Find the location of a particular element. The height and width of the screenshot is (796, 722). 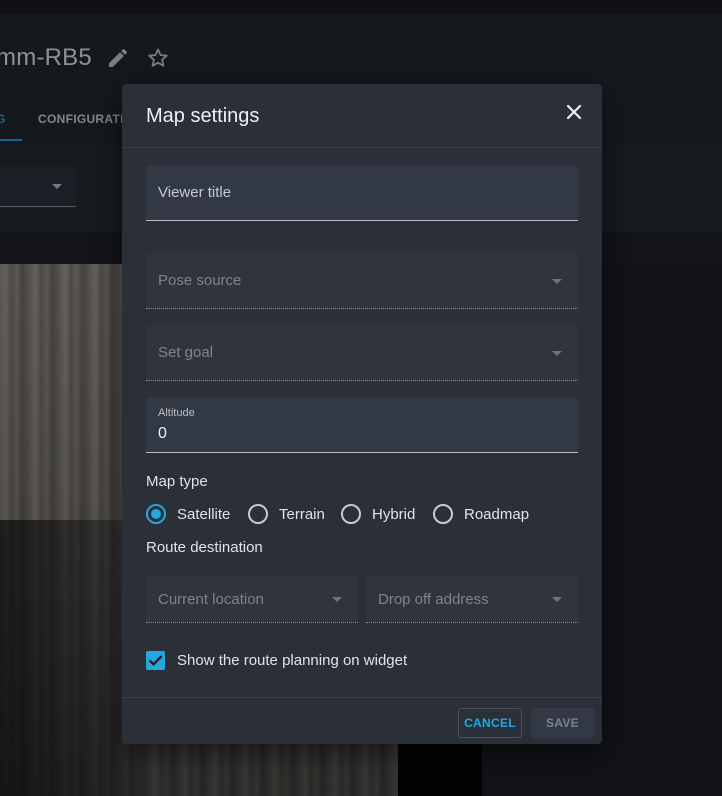

radio-roadmap-label: Roadmap is located at coordinates (497, 514).